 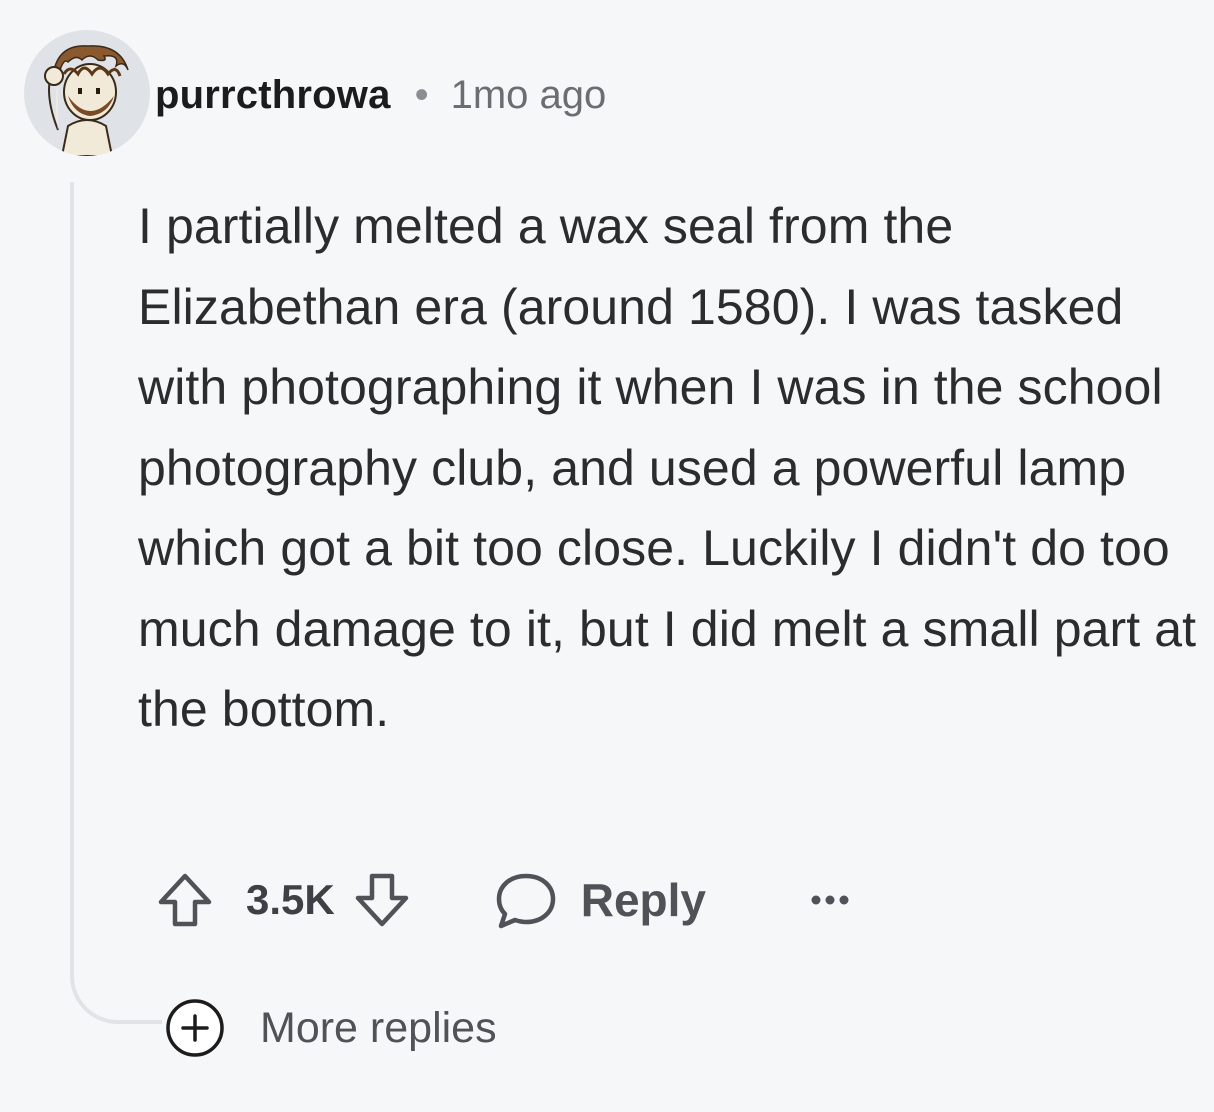 I want to click on downvote-button, so click(x=382, y=900).